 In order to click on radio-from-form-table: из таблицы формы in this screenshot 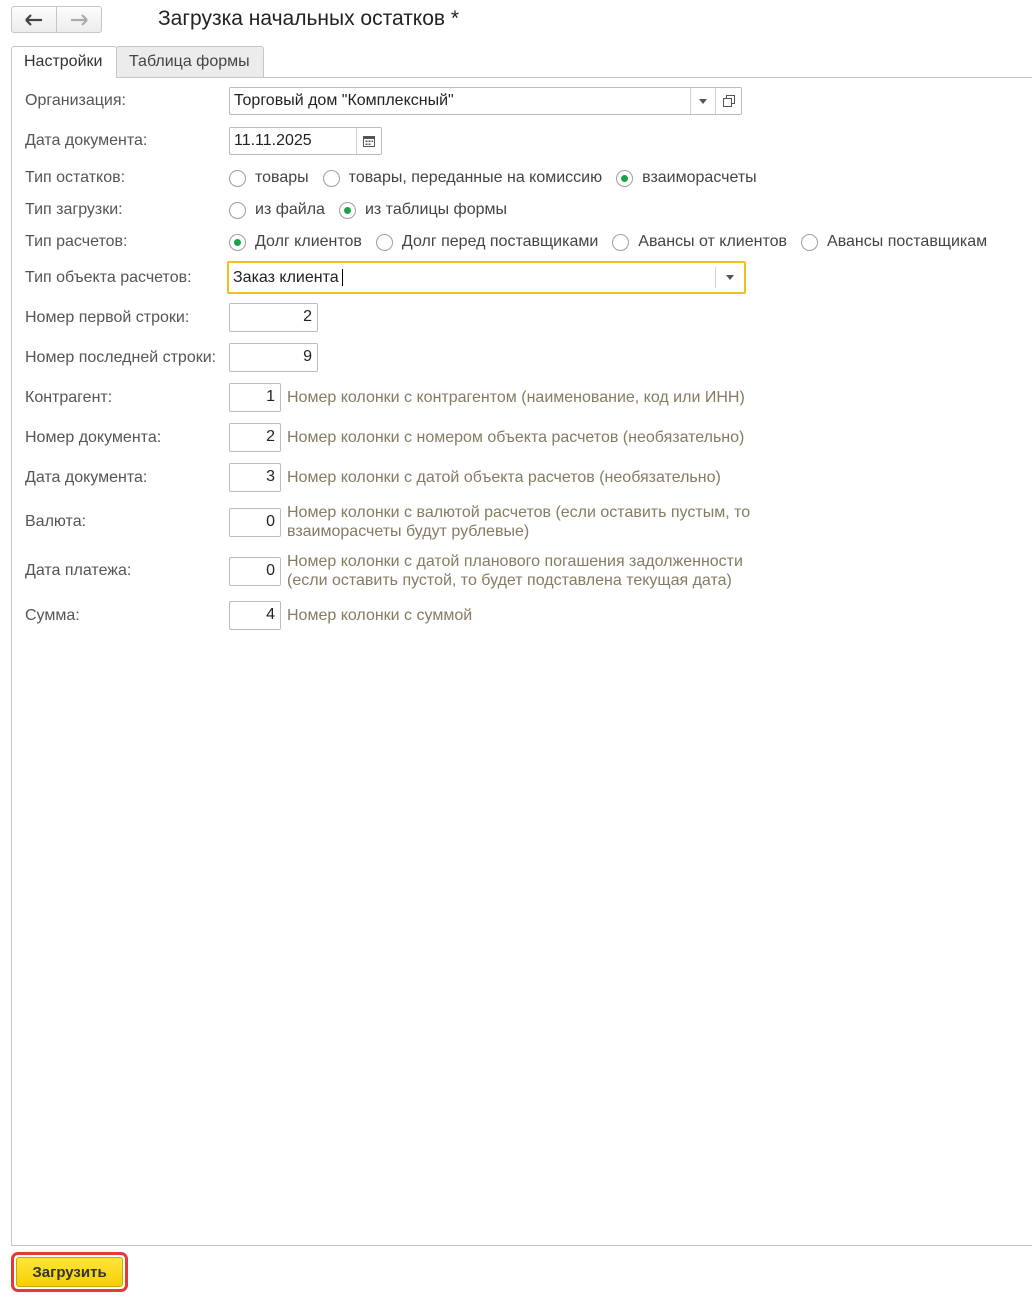, I will do `click(423, 210)`.